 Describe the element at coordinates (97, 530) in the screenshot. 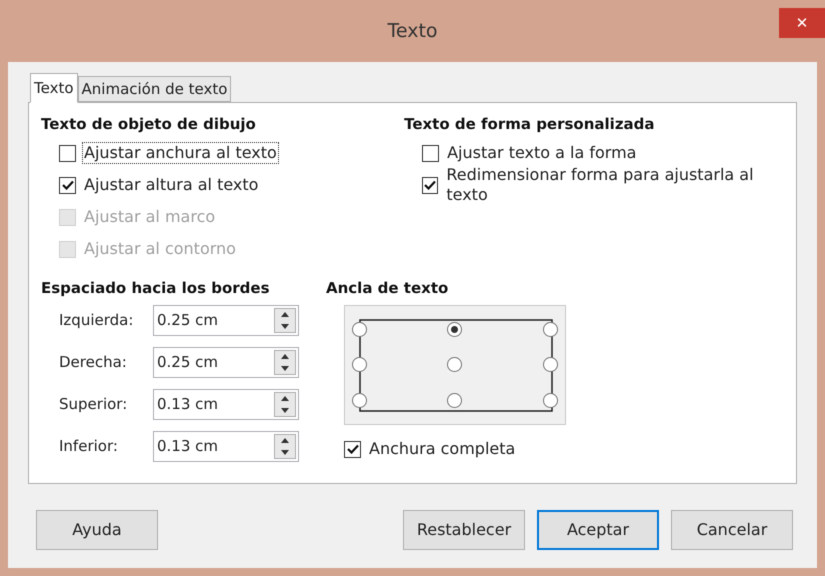

I see `dialog-button: Ayuda` at that location.